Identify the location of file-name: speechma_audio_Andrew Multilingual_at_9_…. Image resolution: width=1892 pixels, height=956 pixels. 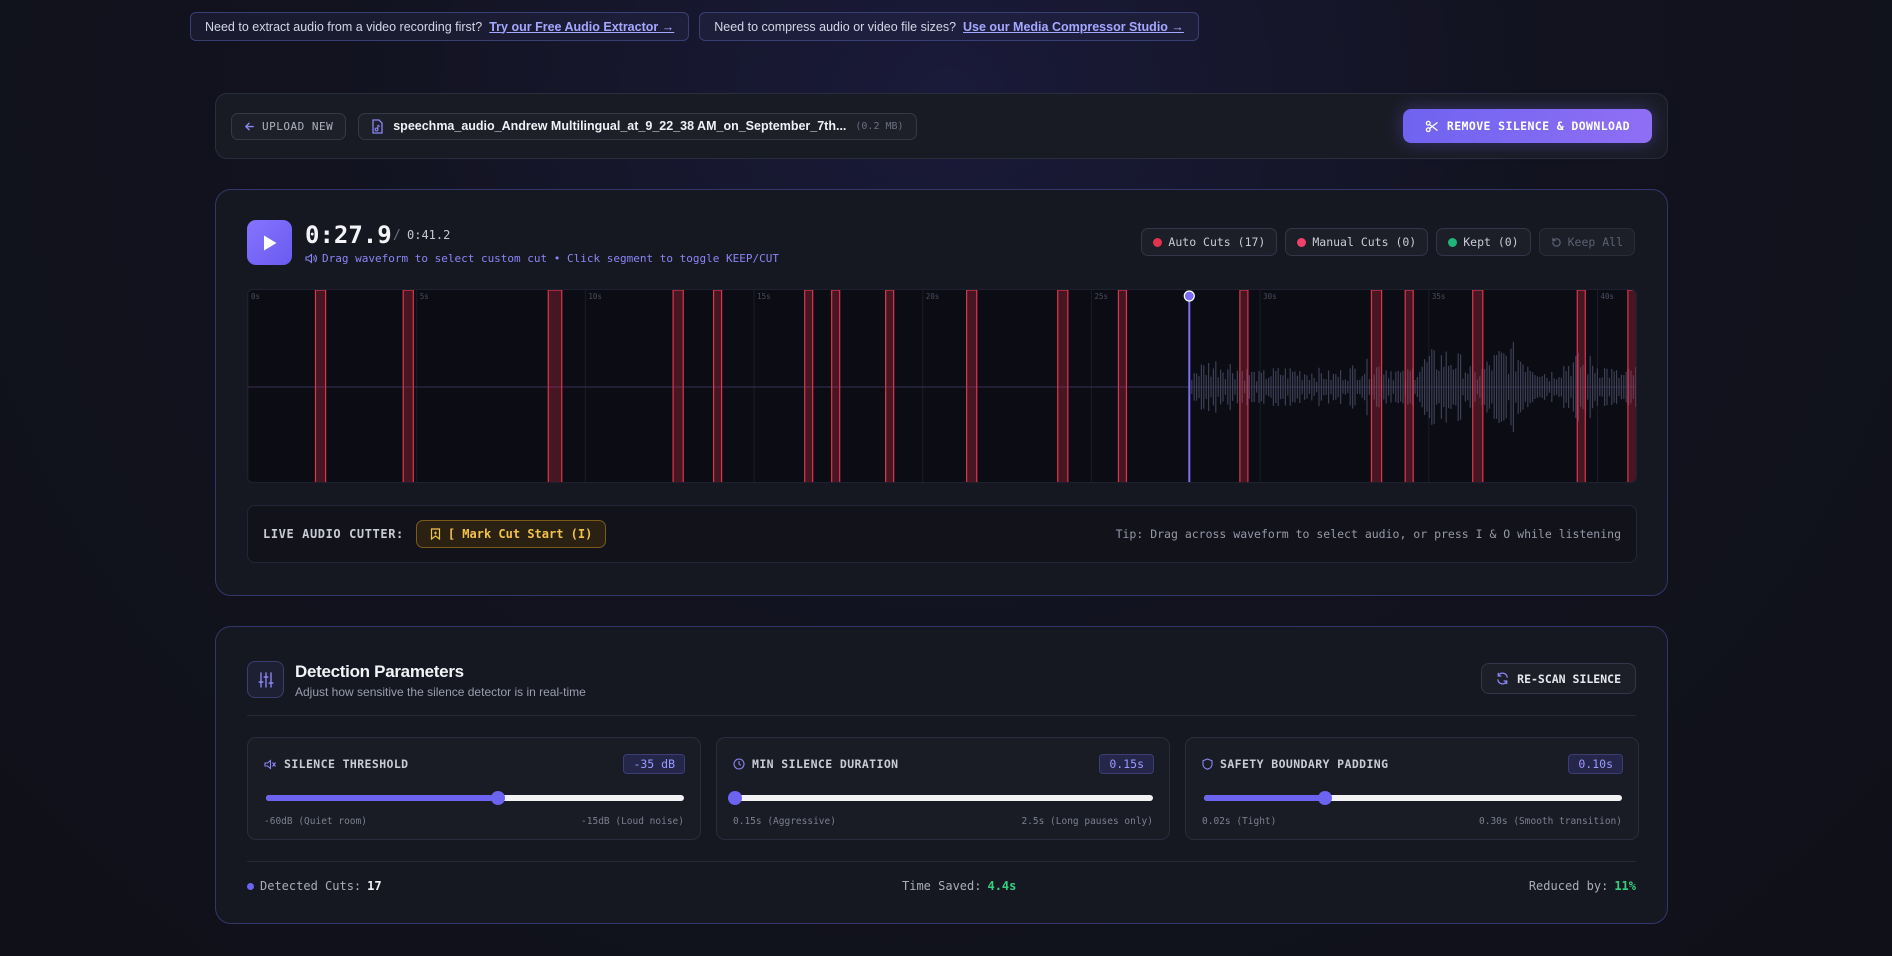
(620, 126).